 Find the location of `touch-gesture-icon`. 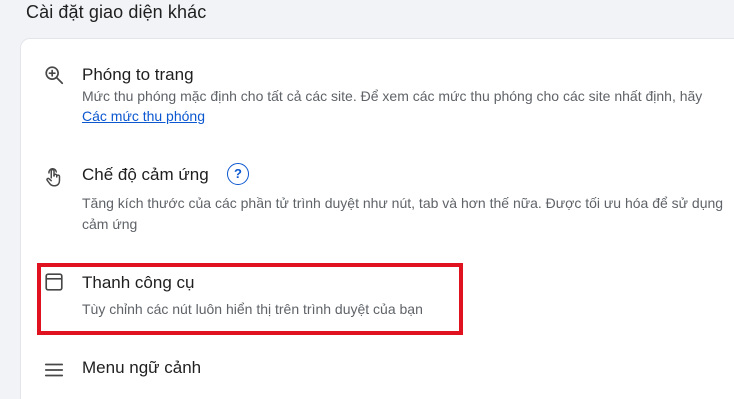

touch-gesture-icon is located at coordinates (54, 177).